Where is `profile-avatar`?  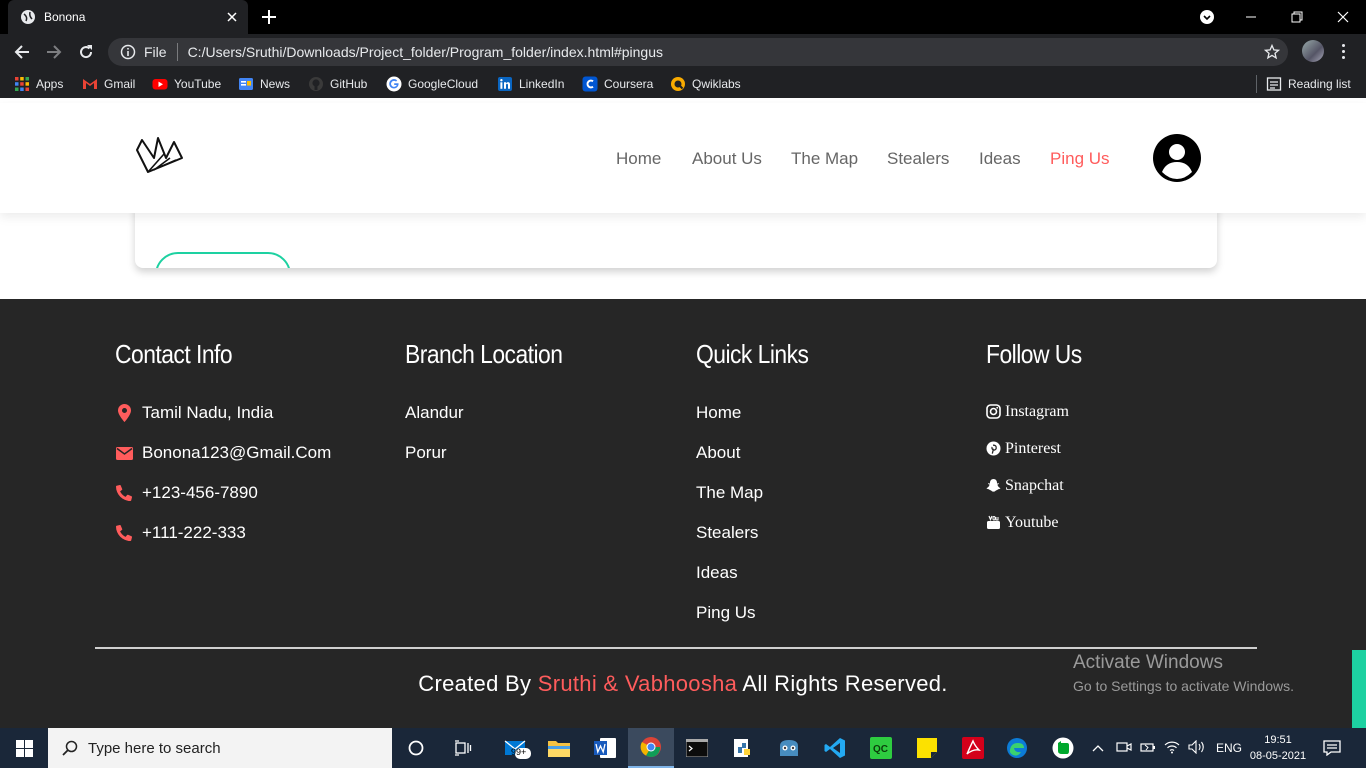
profile-avatar is located at coordinates (1313, 51).